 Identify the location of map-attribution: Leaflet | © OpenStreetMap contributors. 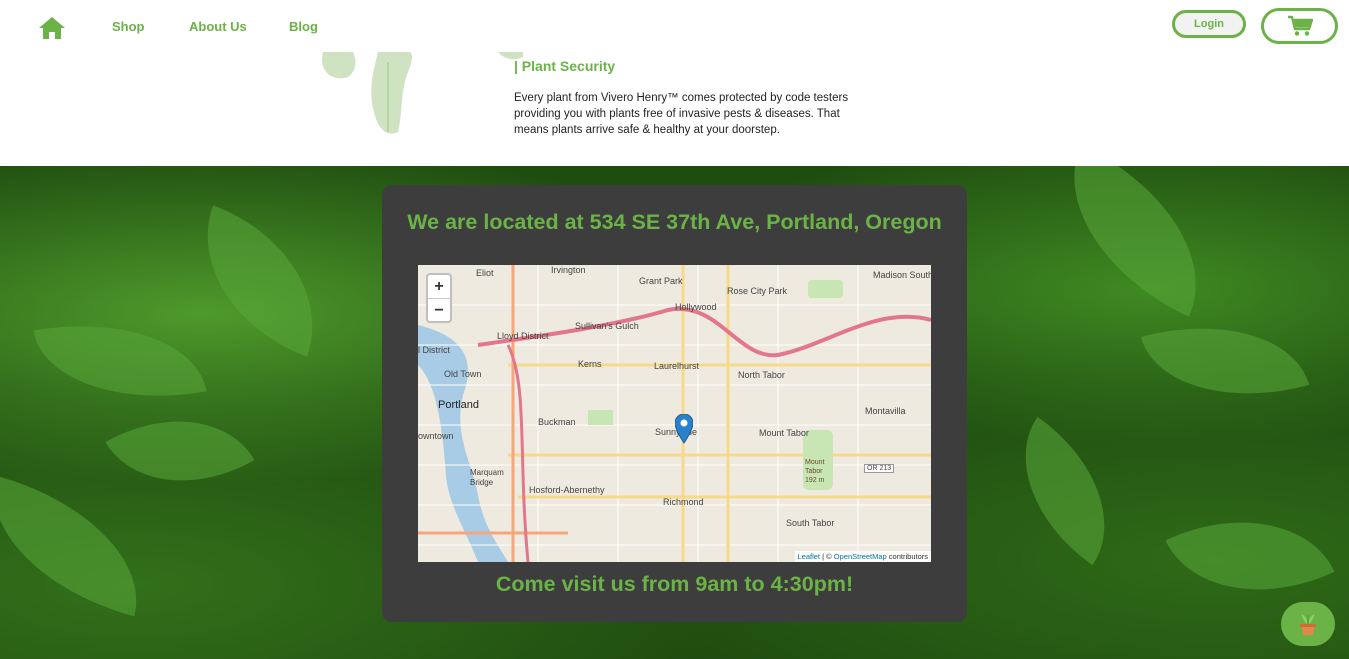
(862, 556).